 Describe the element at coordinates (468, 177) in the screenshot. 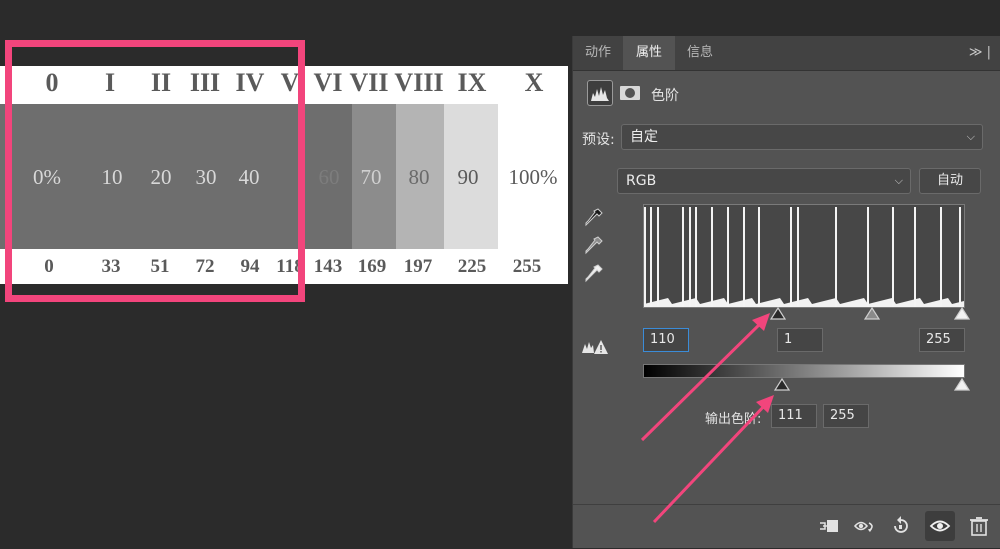

I see `percent-label: 90` at that location.